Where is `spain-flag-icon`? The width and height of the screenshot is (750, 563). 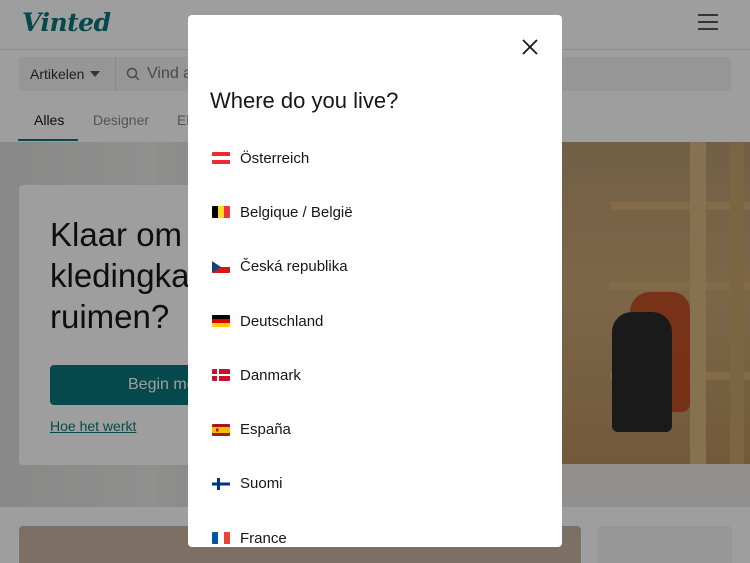
spain-flag-icon is located at coordinates (221, 429).